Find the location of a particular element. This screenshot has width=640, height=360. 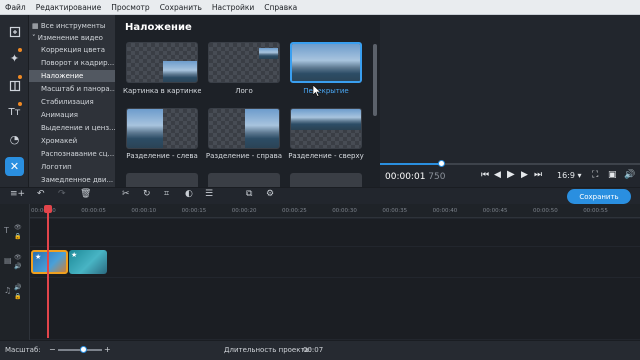

status-bar: Масштаб: − + Длительность проекта: 00:07 is located at coordinates (320, 350).